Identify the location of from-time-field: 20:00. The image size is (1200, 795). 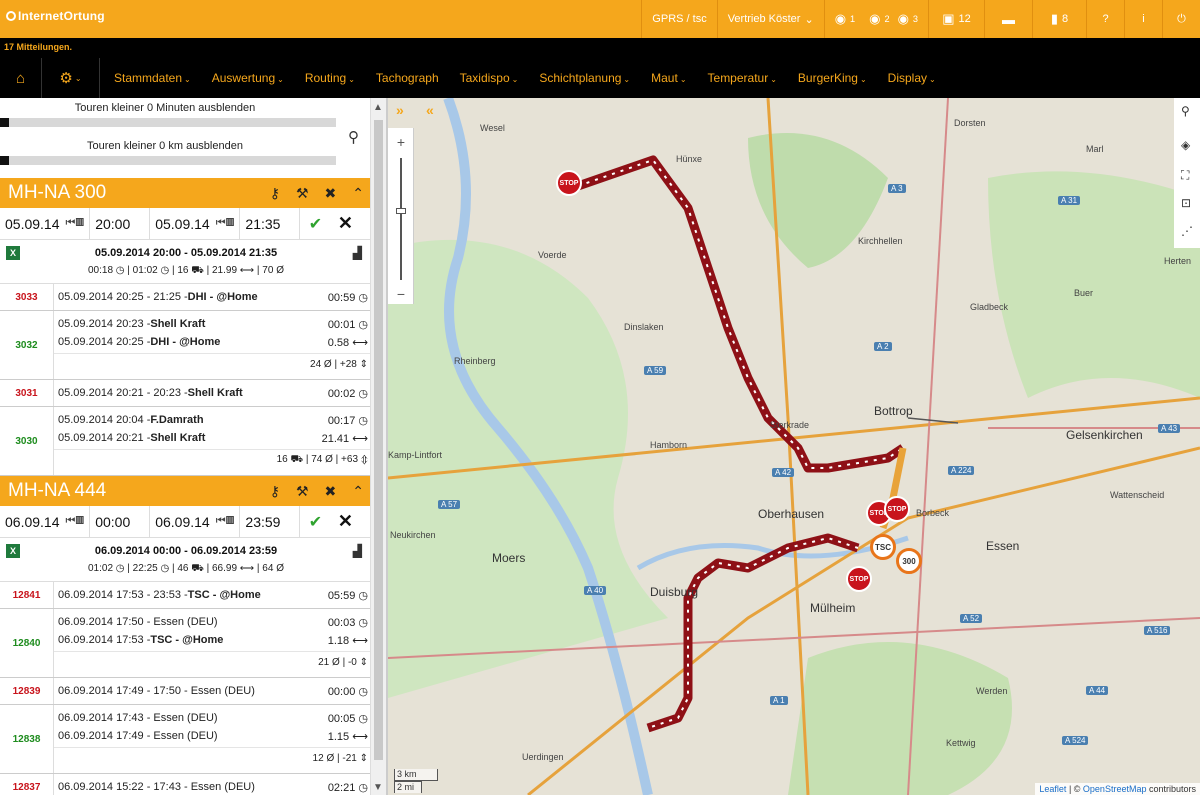
(120, 223).